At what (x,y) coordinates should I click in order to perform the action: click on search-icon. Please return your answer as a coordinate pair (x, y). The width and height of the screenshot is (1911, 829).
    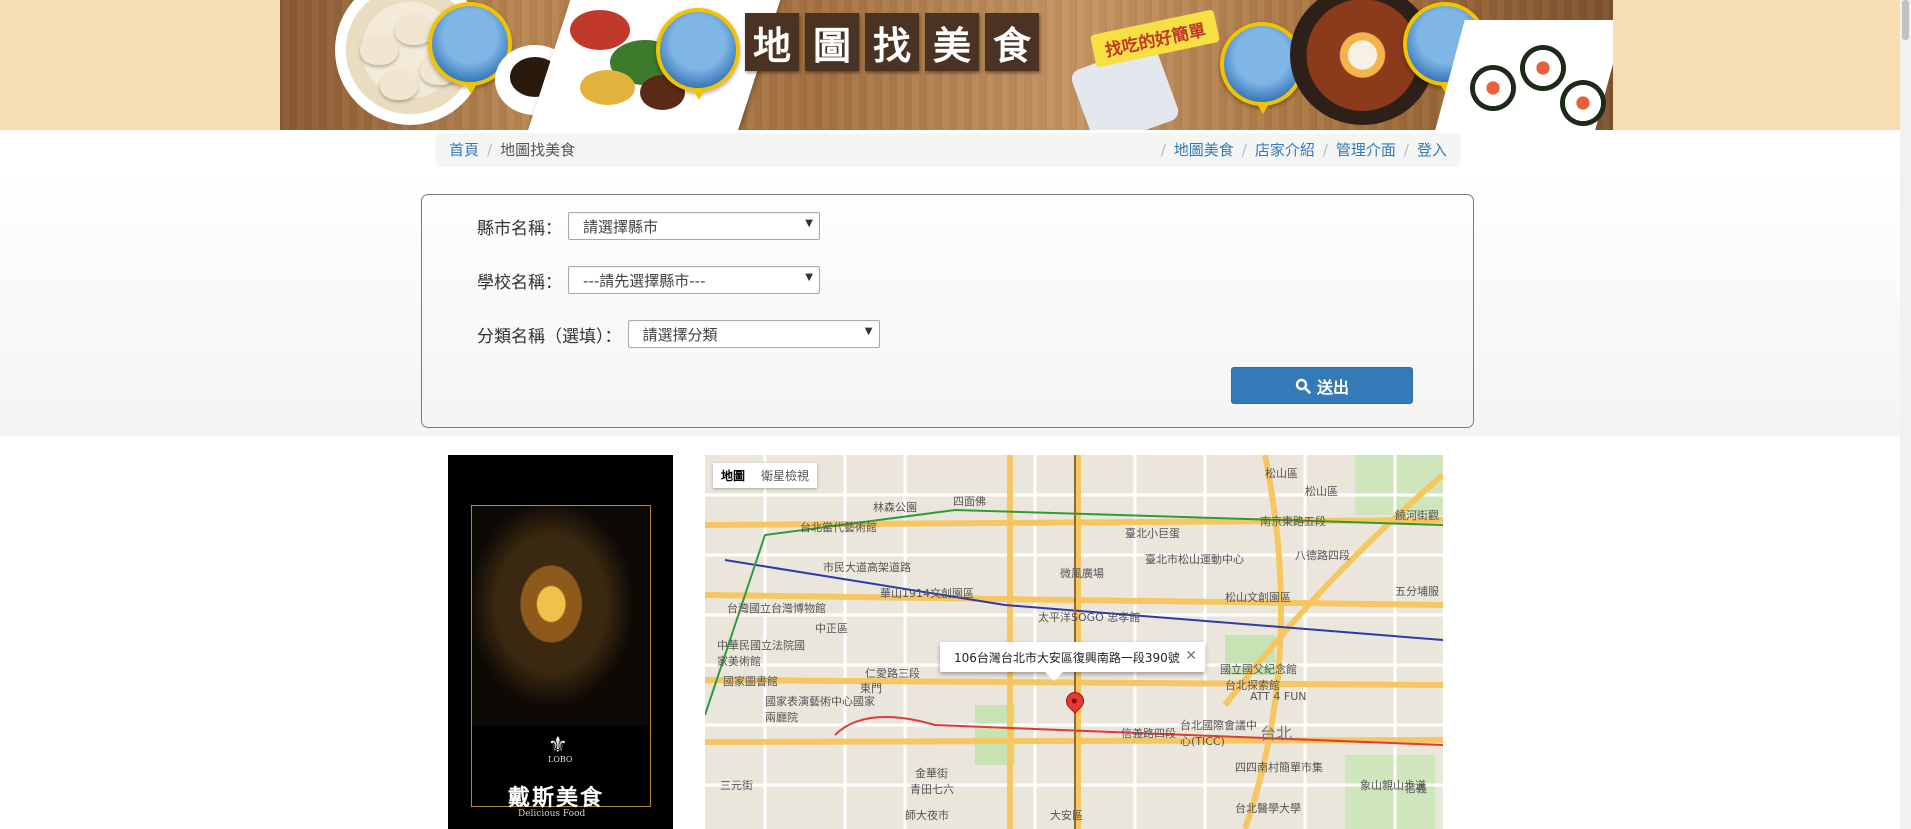
    Looking at the image, I should click on (1303, 386).